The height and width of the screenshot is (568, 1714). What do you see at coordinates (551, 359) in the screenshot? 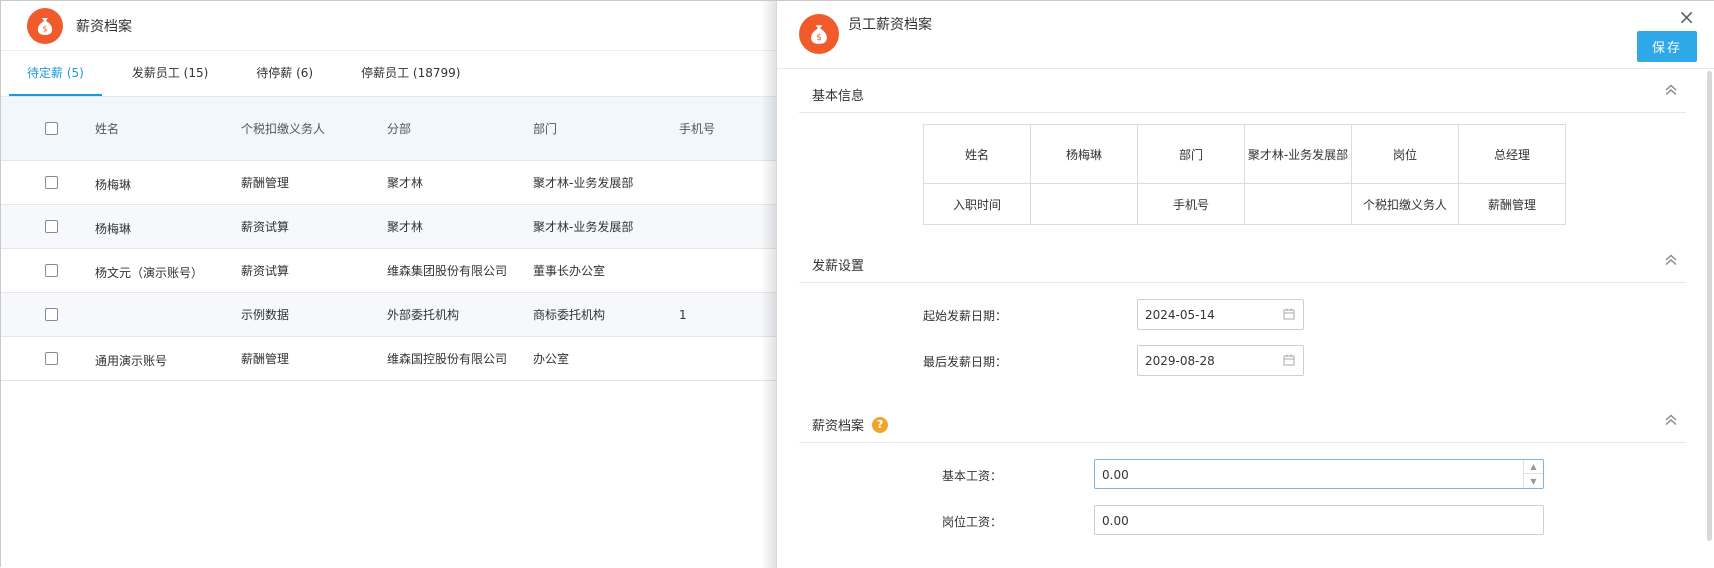
I see `cell-department: 办公室` at bounding box center [551, 359].